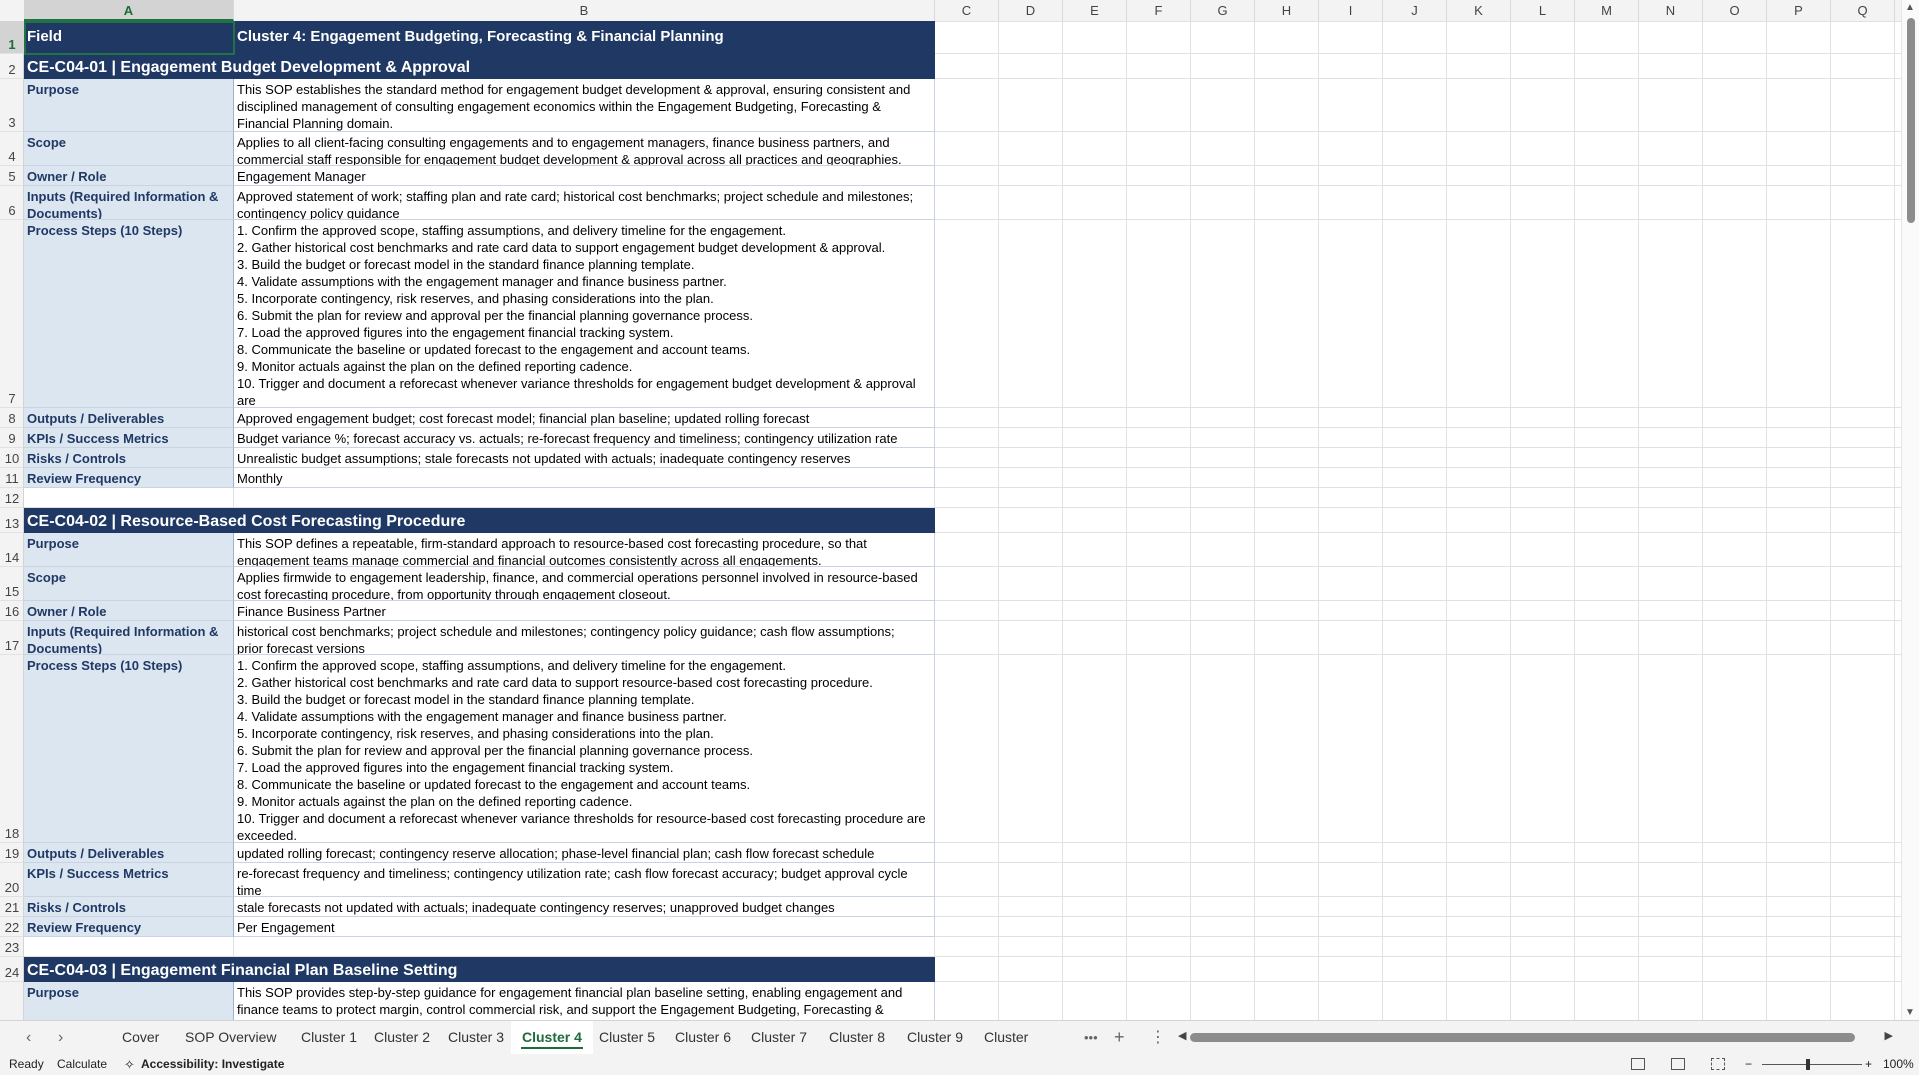 This screenshot has width=1919, height=1075. What do you see at coordinates (140, 1037) in the screenshot?
I see `sheet-tab-cover: Cover` at bounding box center [140, 1037].